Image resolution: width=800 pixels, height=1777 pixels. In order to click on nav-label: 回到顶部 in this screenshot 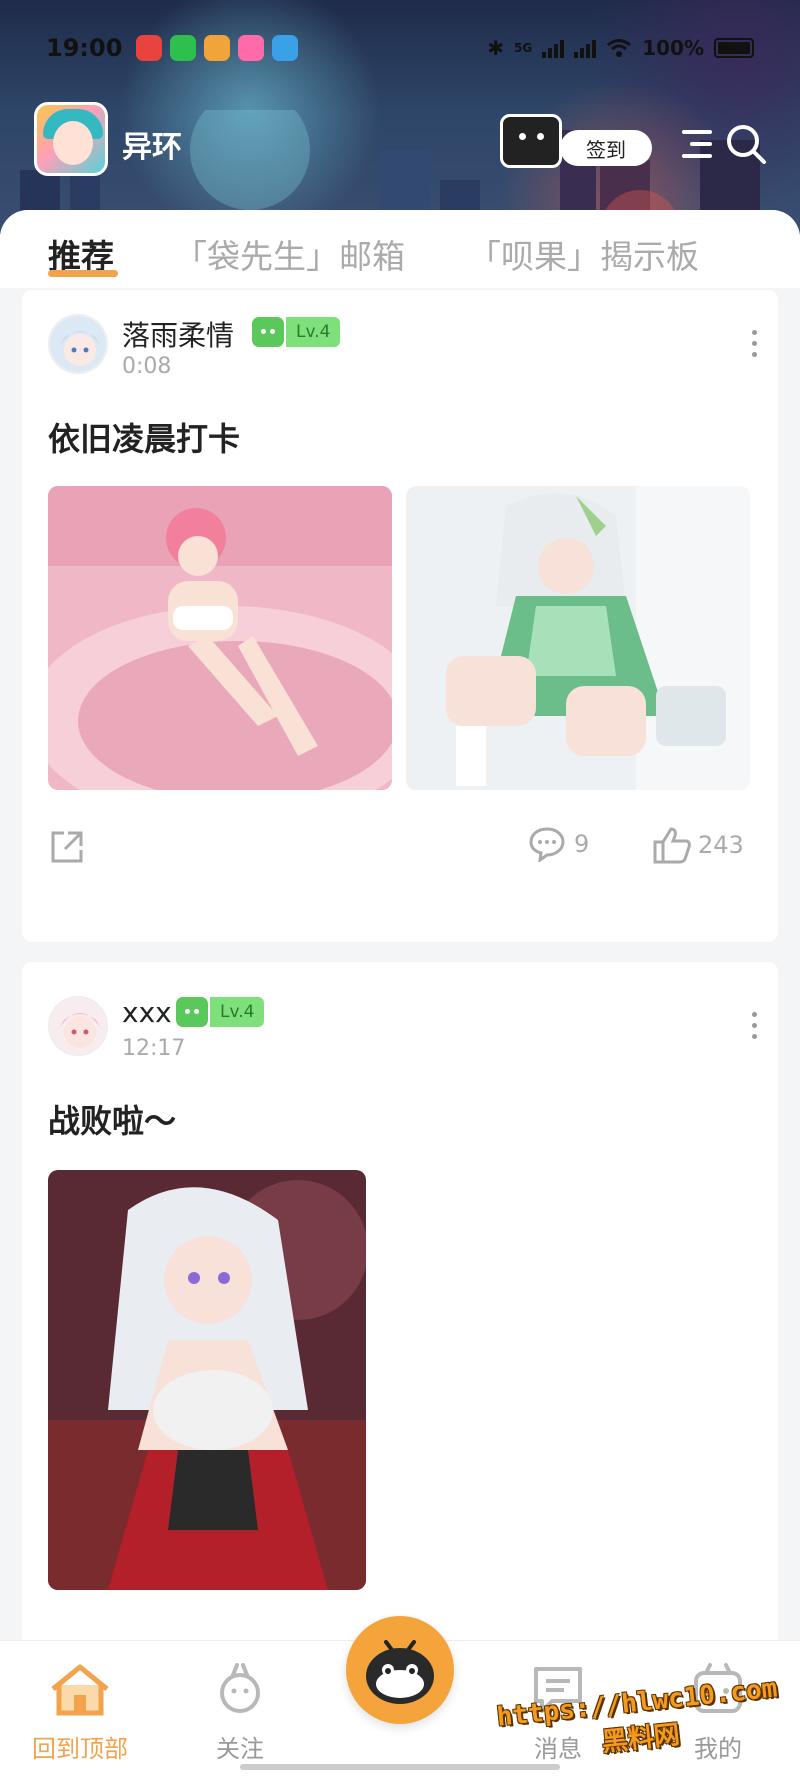, I will do `click(80, 1749)`.